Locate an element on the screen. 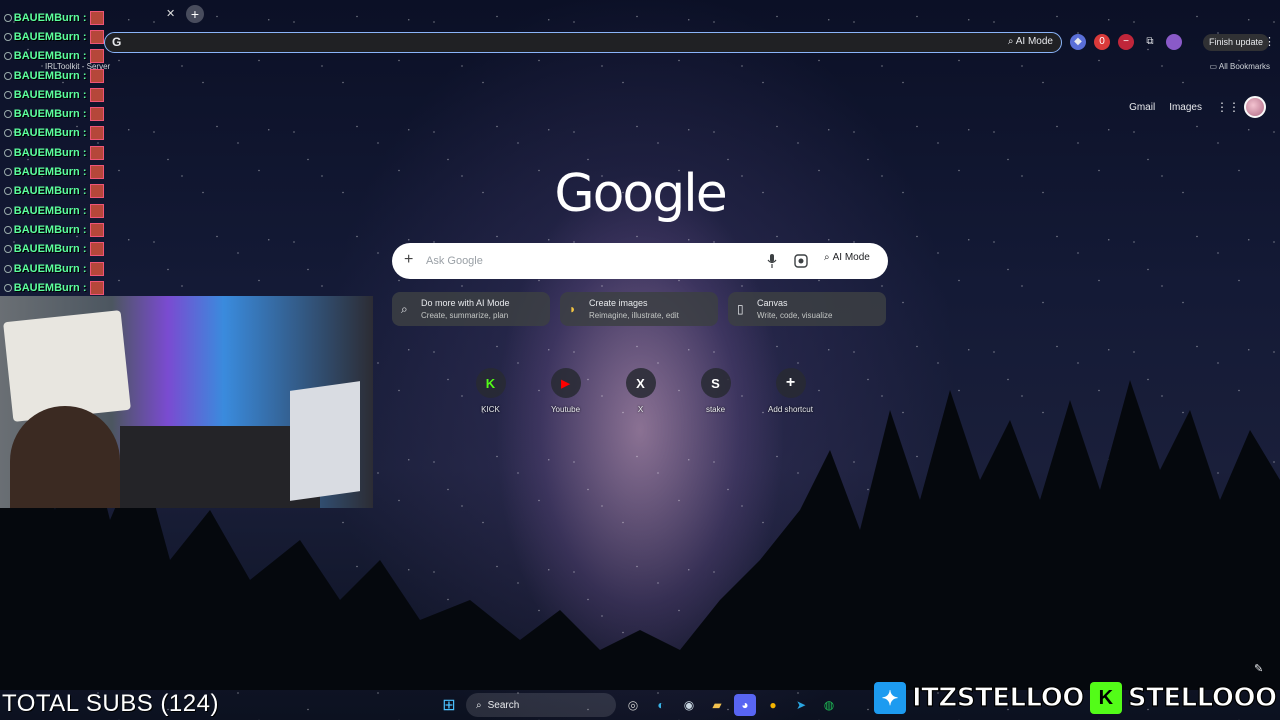  all-bookmarks-button: ▭ All Bookmarks is located at coordinates (1240, 66).